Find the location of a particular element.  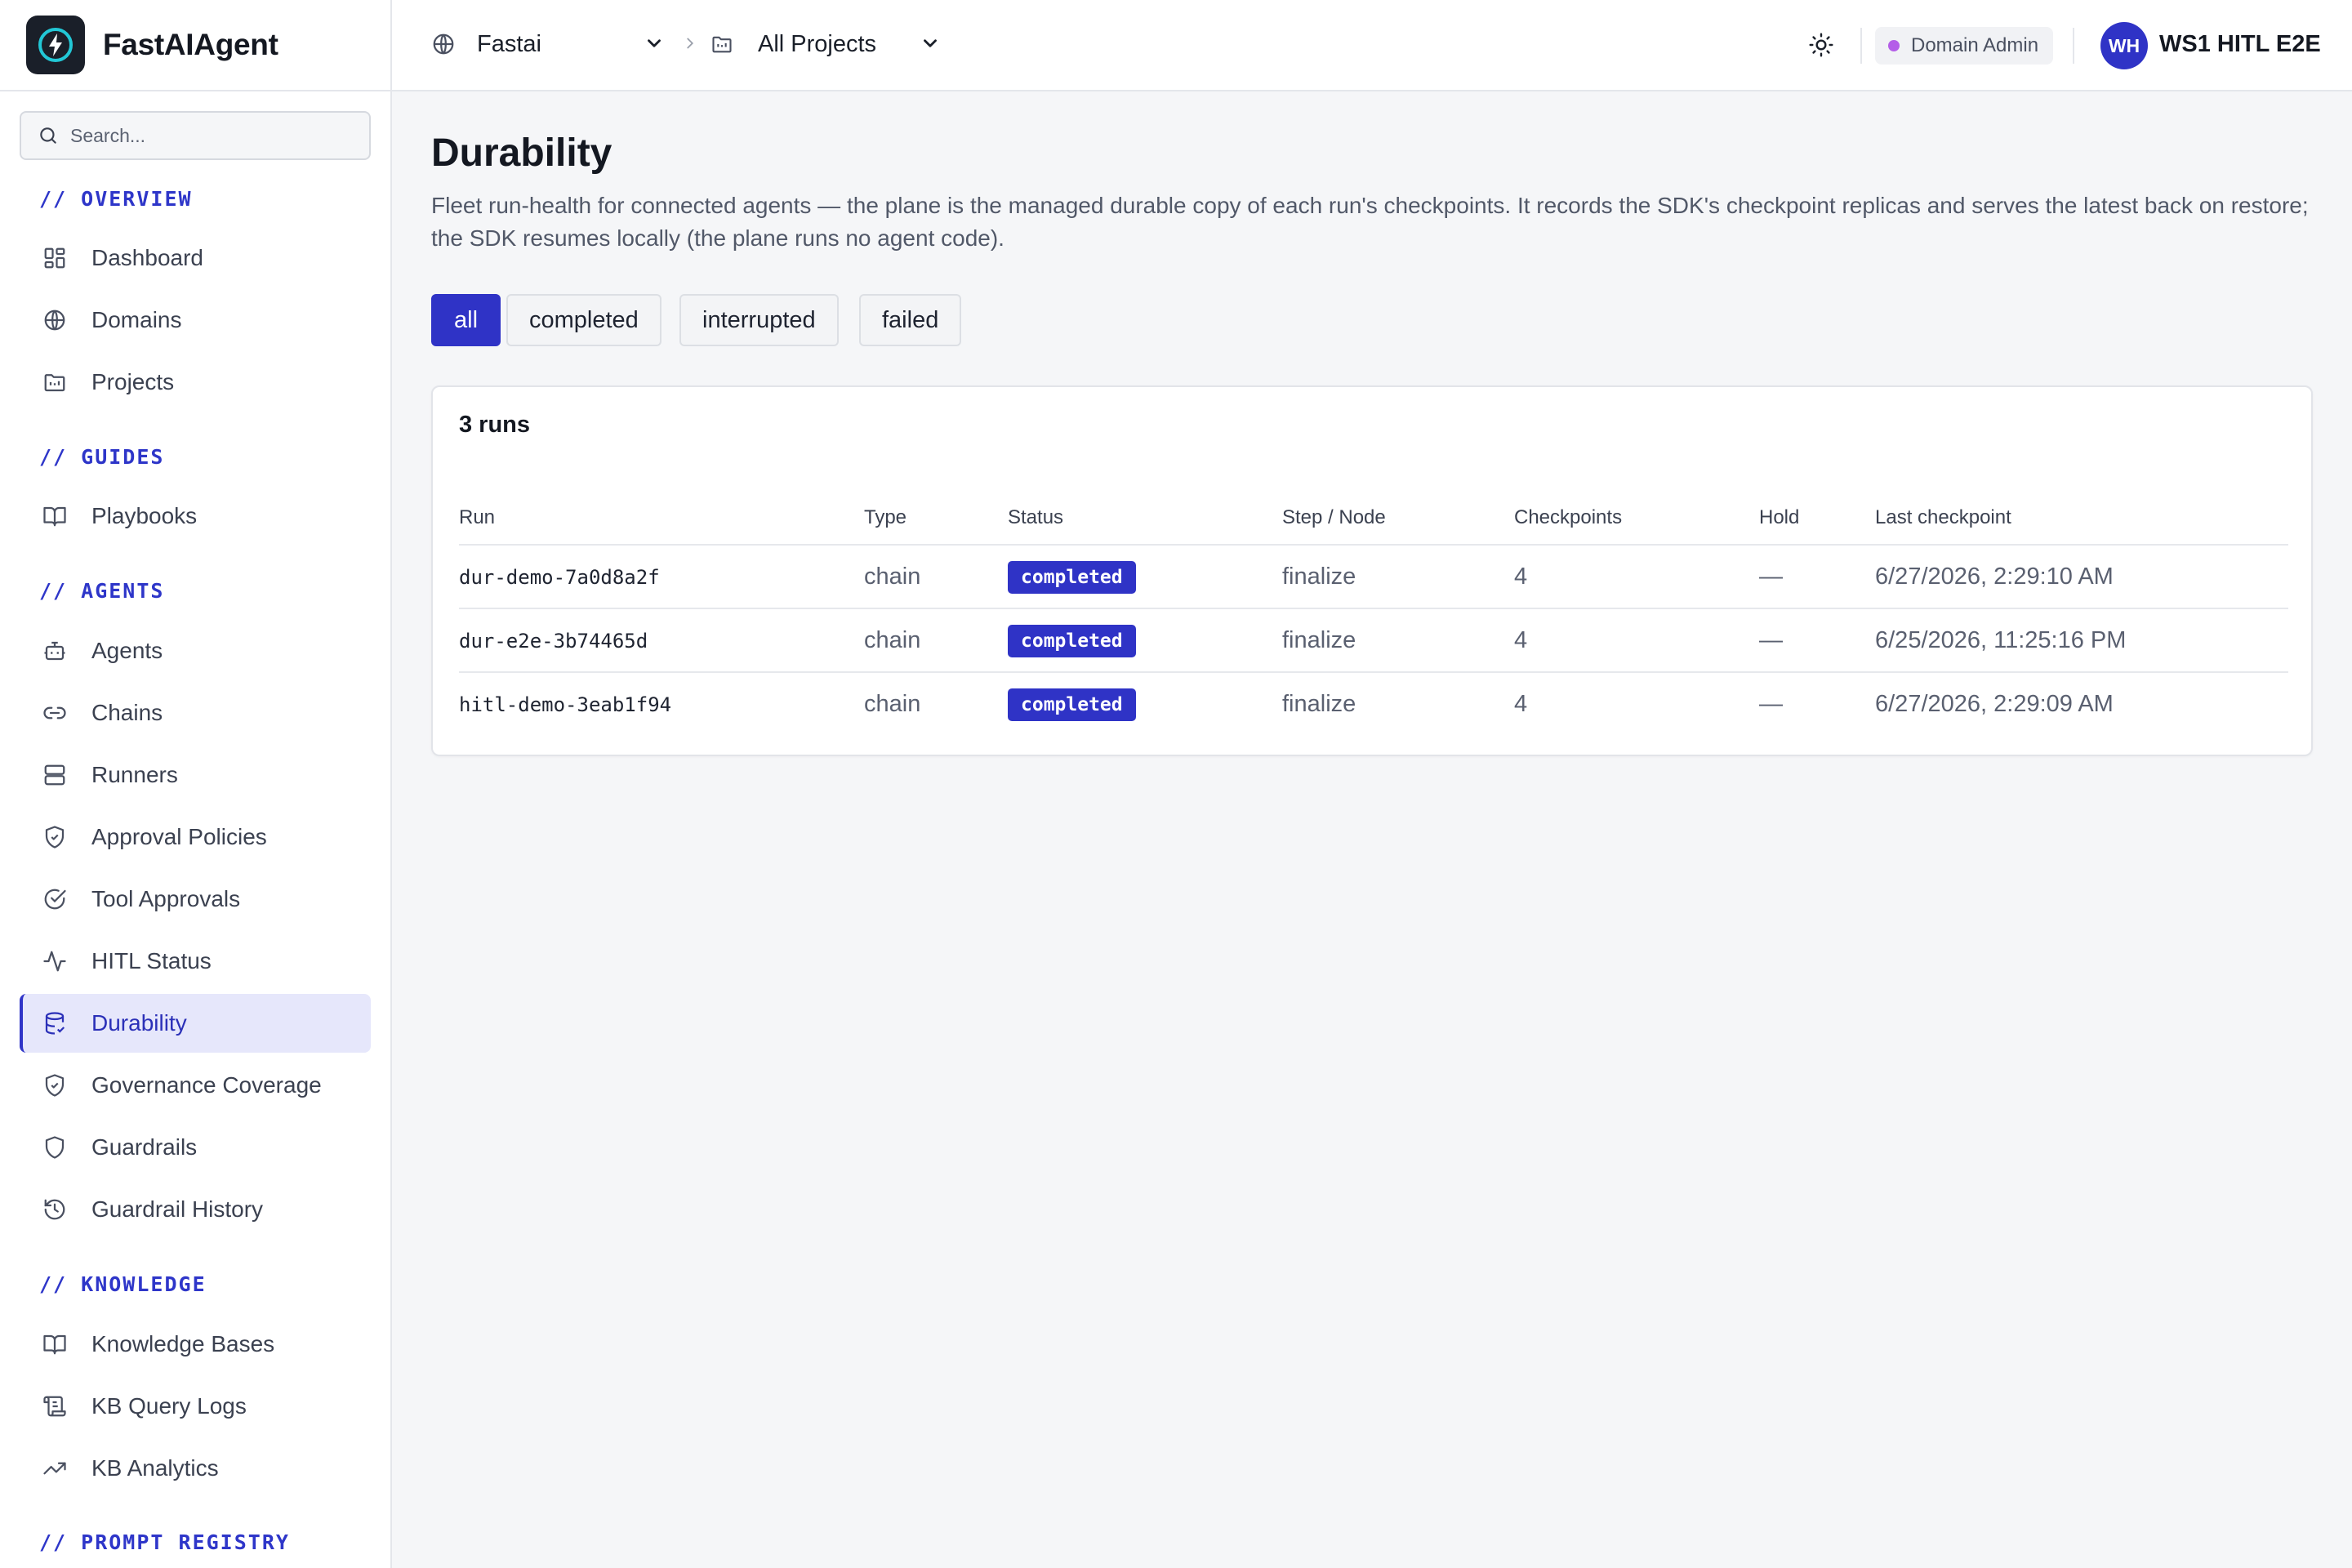

app-logo-icon is located at coordinates (55, 45).